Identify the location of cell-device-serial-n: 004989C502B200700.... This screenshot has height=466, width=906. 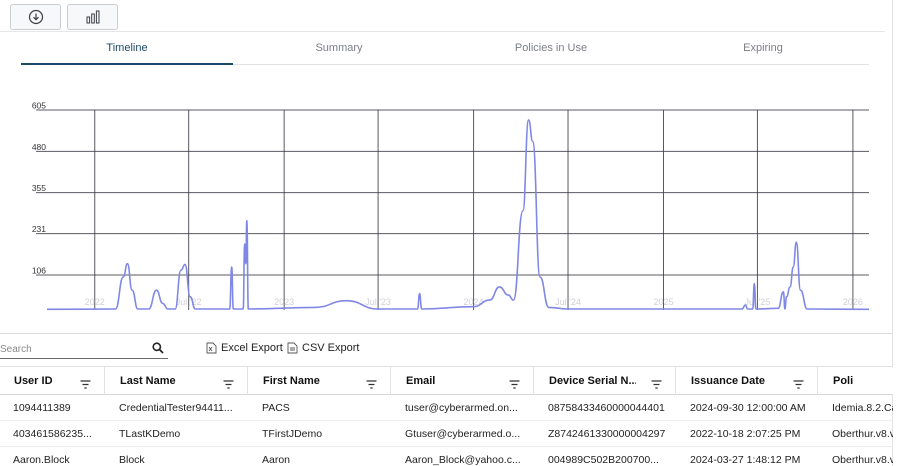
(603, 460).